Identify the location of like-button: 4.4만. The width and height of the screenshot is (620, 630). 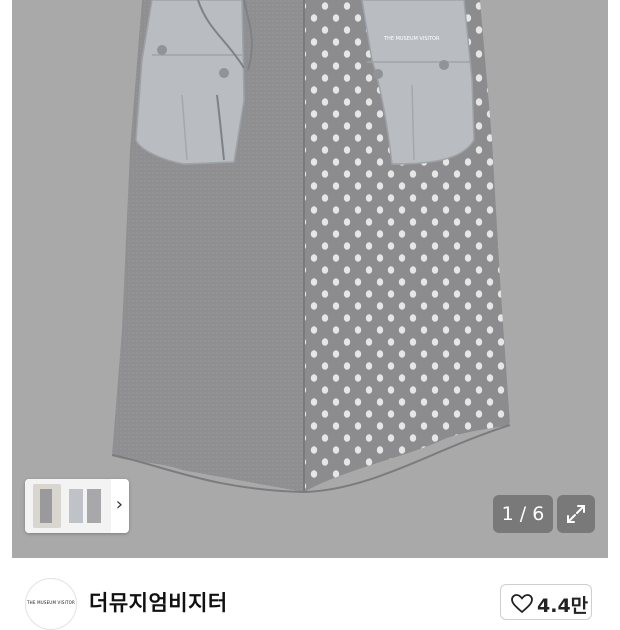
(546, 602).